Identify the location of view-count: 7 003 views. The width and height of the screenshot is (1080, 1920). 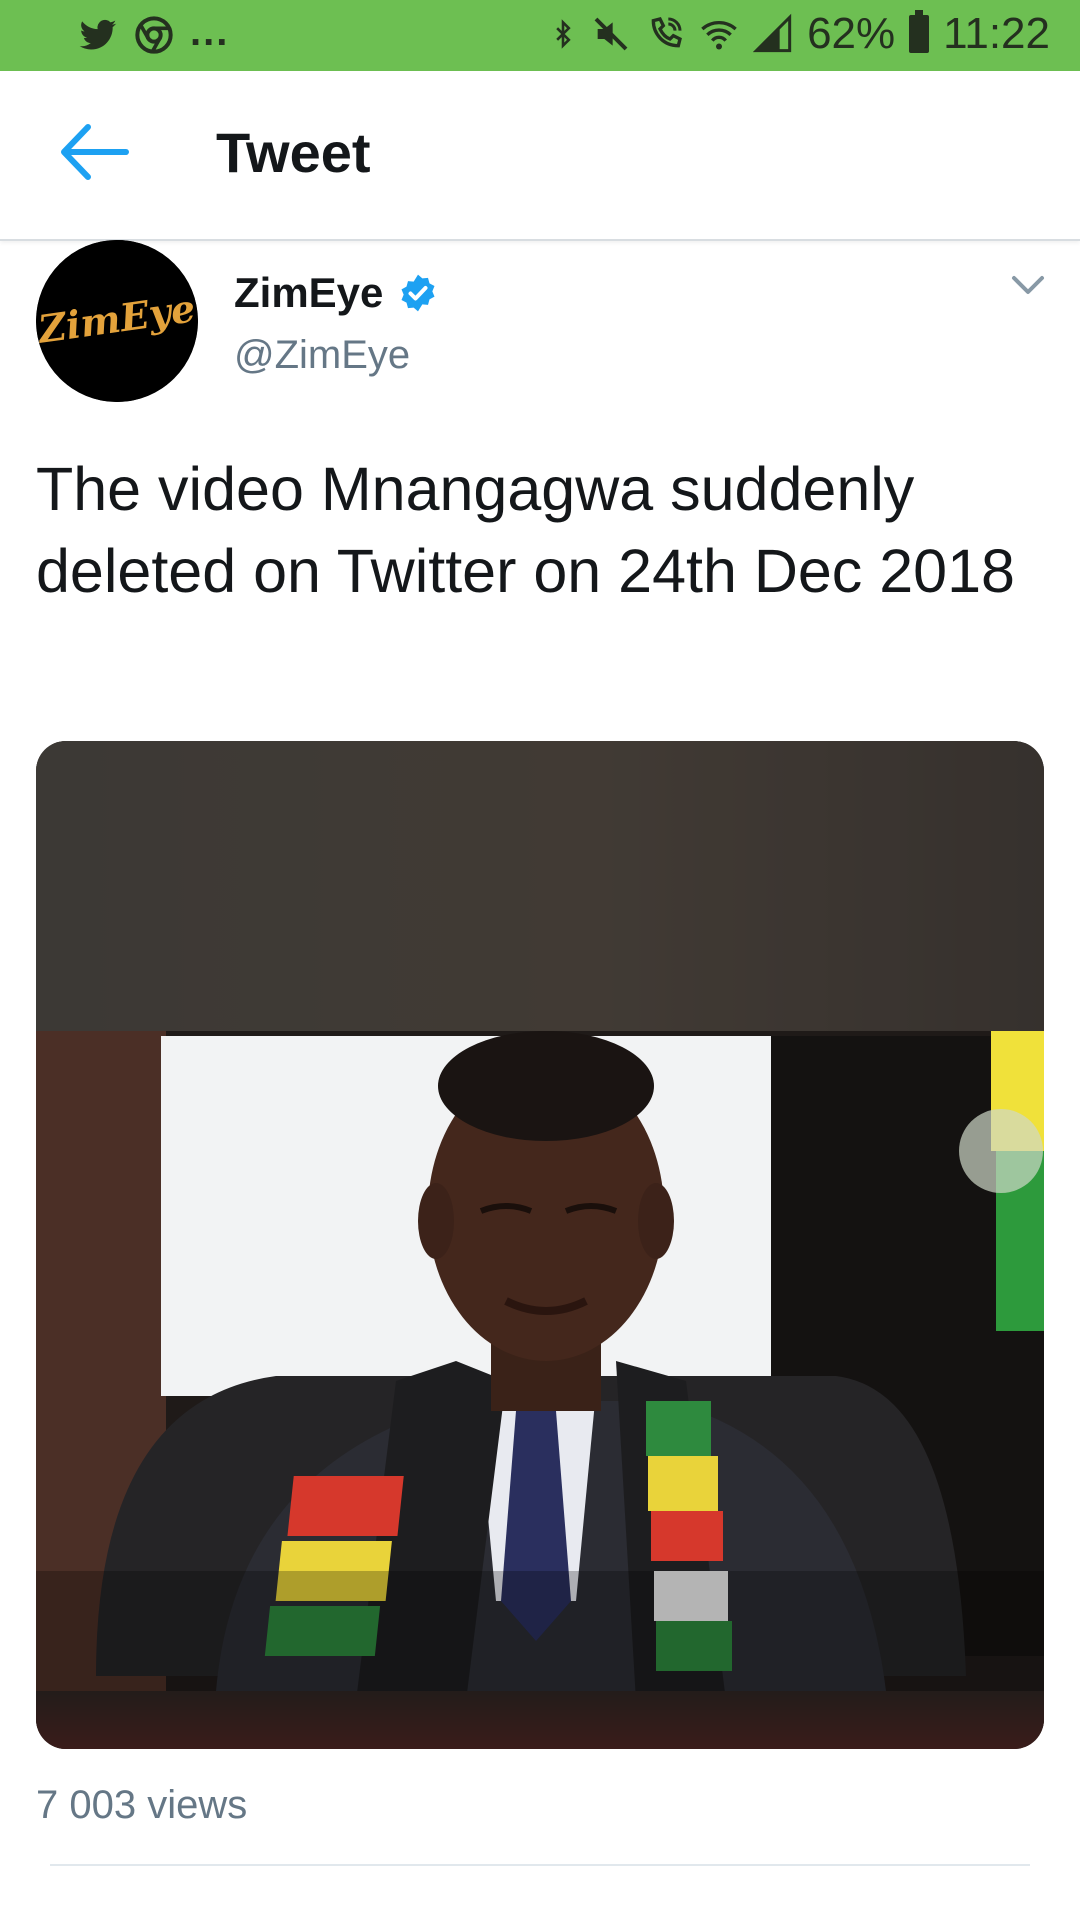
(142, 1805).